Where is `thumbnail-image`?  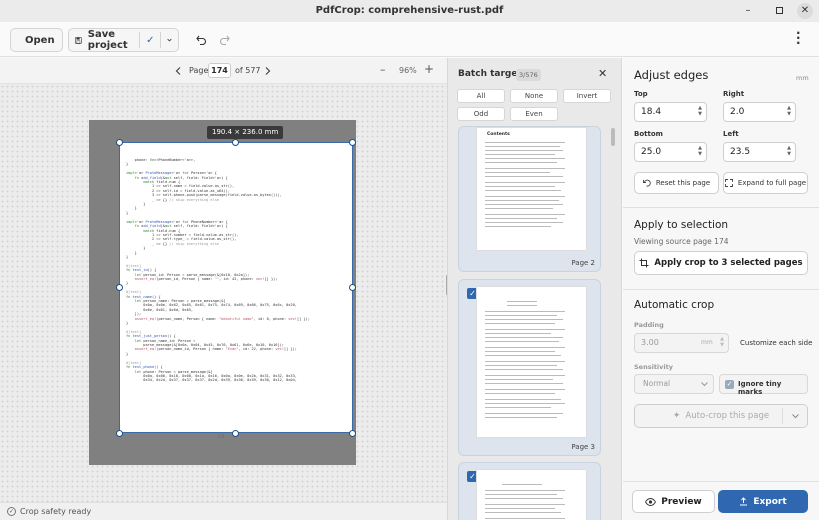 thumbnail-image is located at coordinates (531, 362).